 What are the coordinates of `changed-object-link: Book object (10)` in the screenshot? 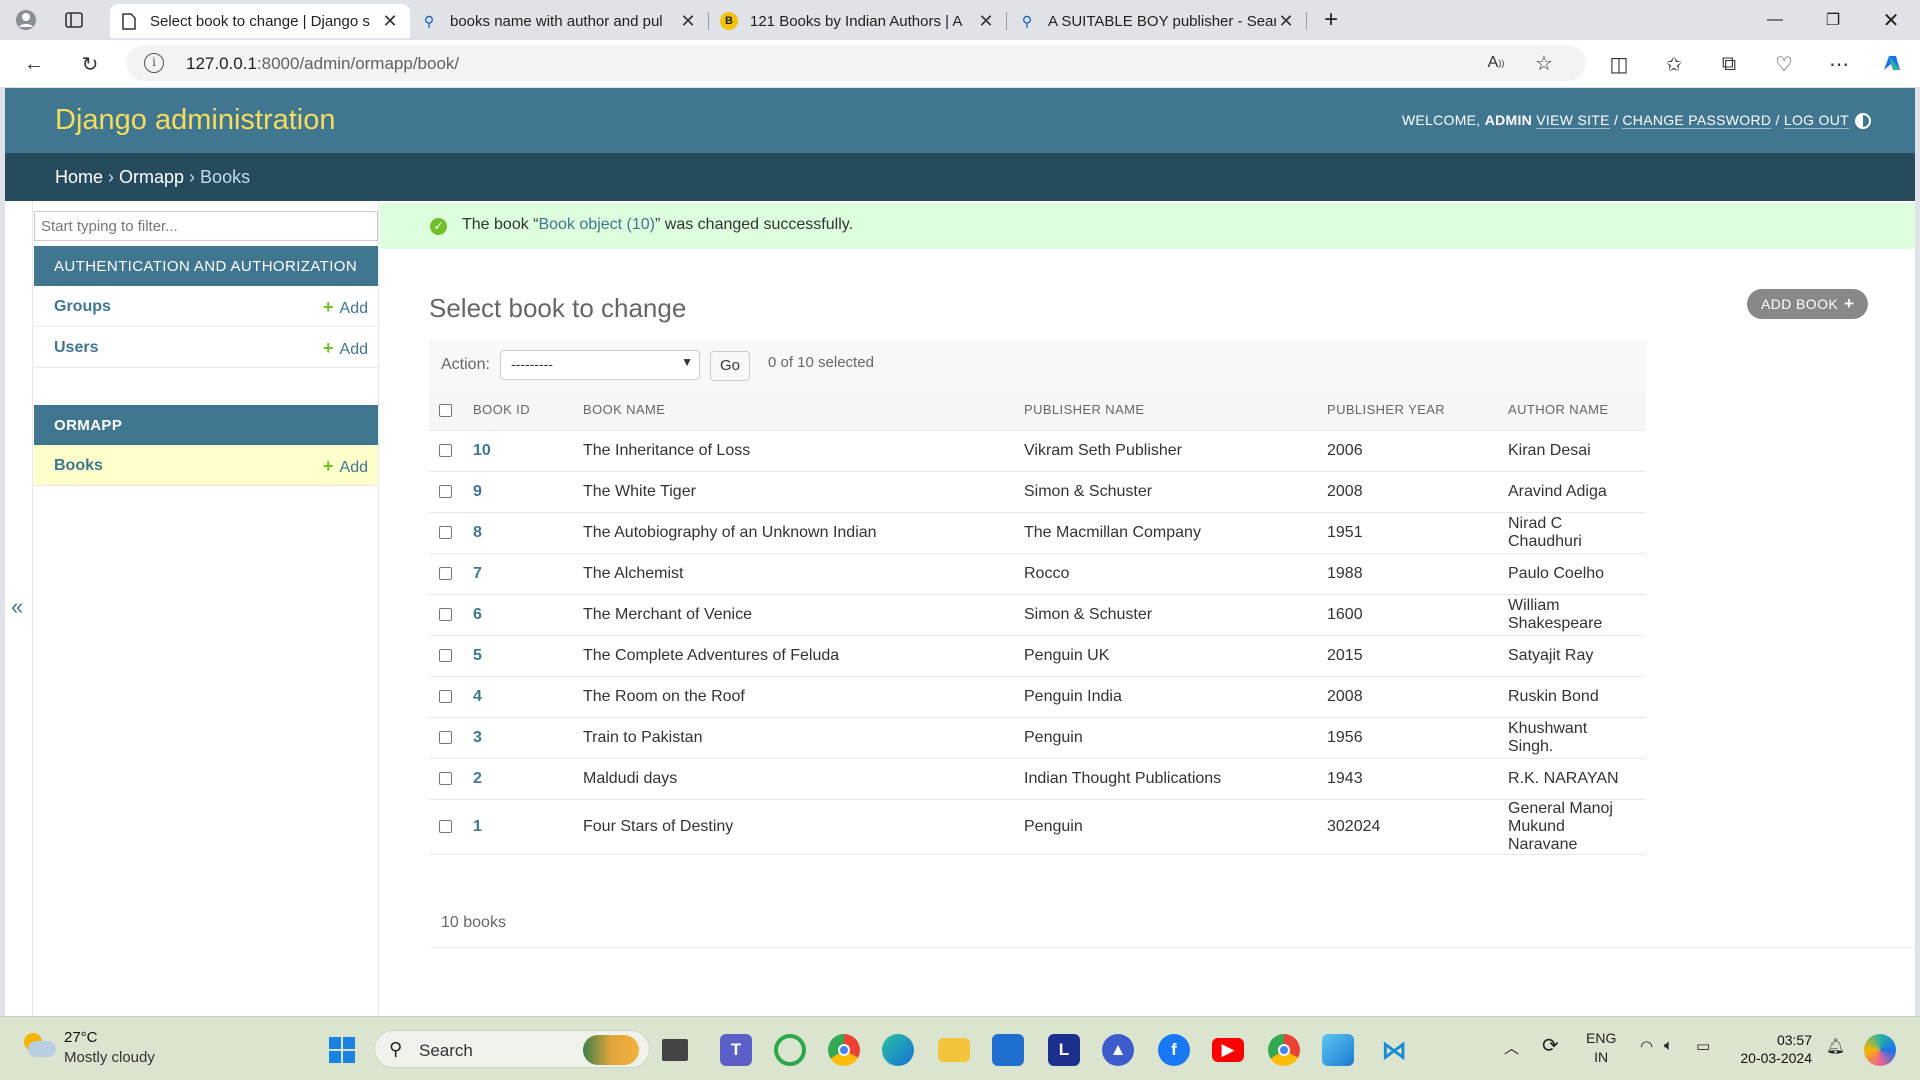 It's located at (596, 224).